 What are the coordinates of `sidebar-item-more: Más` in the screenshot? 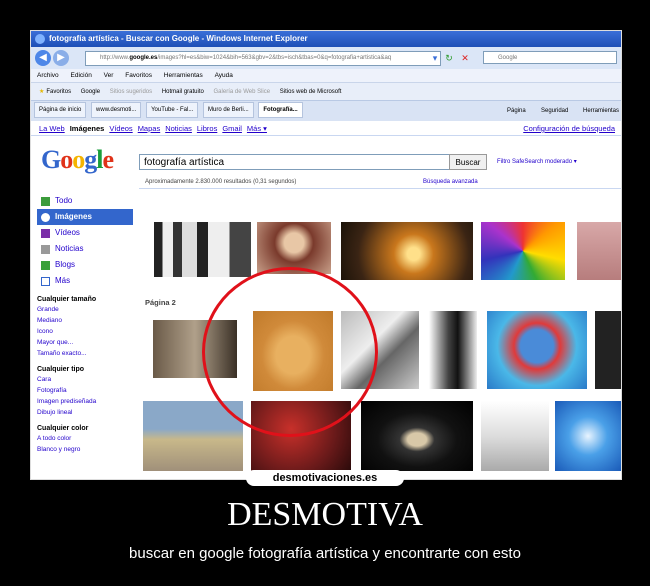 It's located at (85, 281).